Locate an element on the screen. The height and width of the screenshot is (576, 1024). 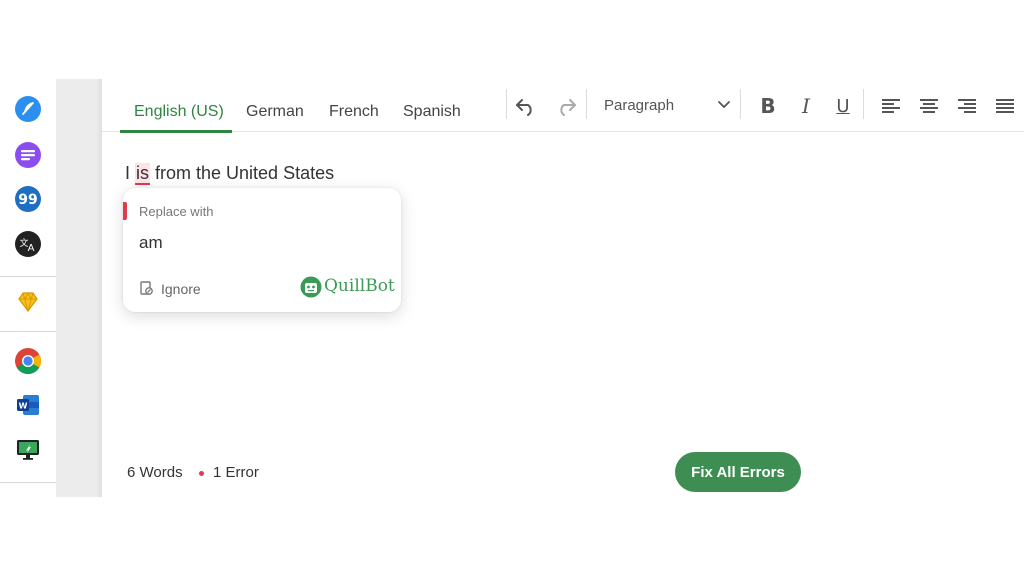
word-icon: W is located at coordinates (28, 405).